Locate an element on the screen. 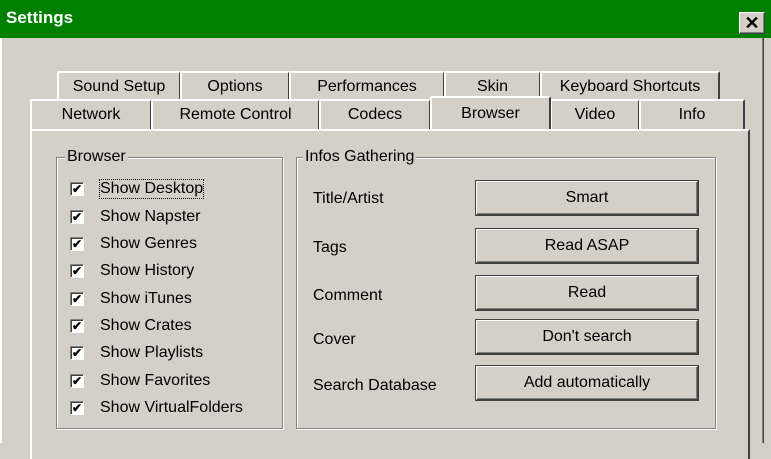 The image size is (771, 459). checkbox-show-crates: ✔ Show Crates is located at coordinates (131, 326).